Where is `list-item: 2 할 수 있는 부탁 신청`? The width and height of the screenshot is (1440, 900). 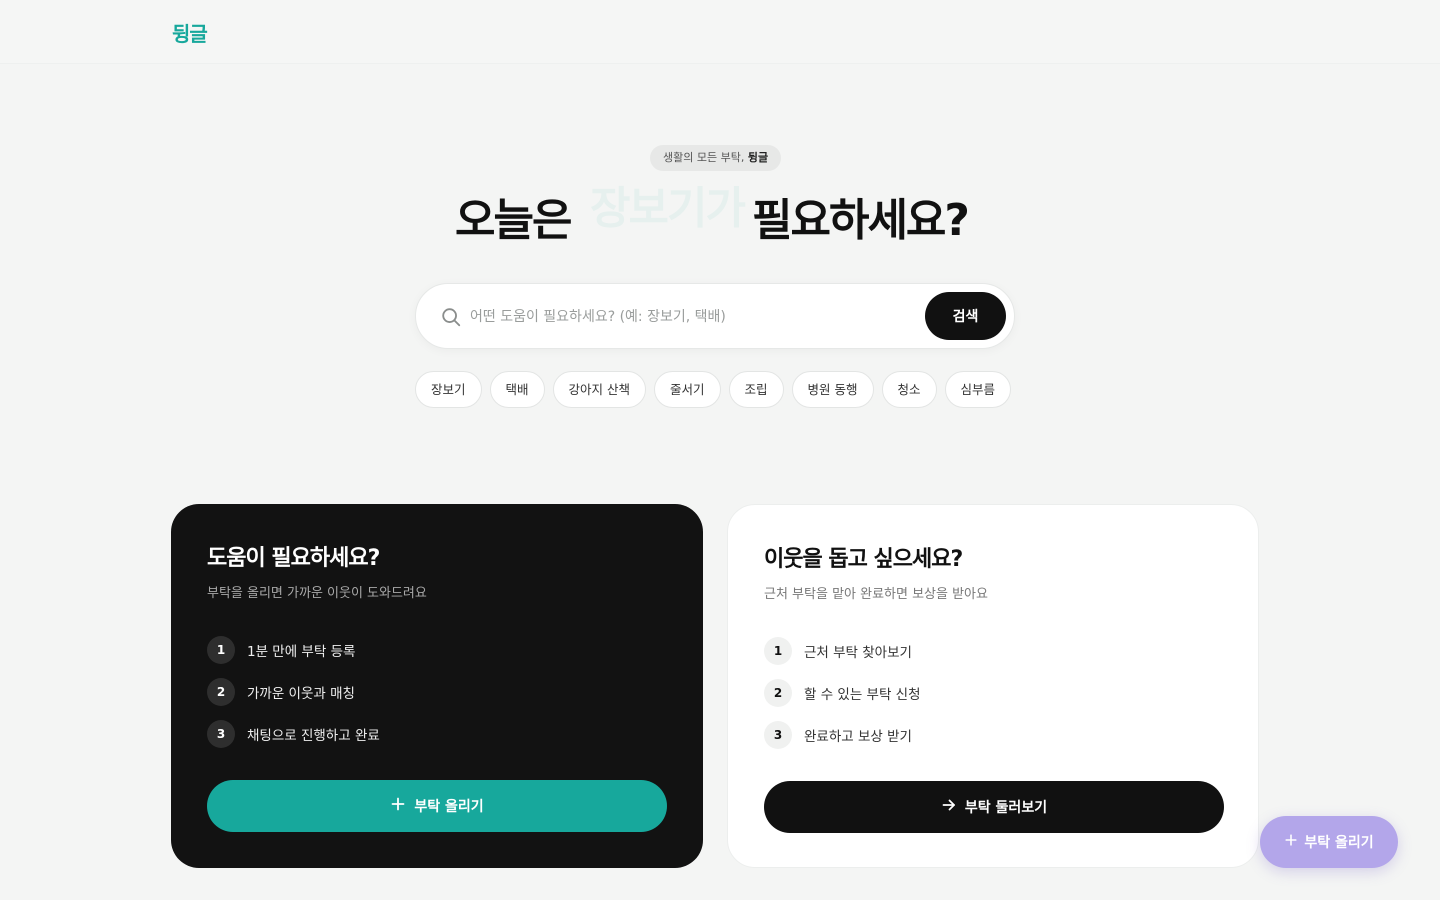
list-item: 2 할 수 있는 부탁 신청 is located at coordinates (993, 693).